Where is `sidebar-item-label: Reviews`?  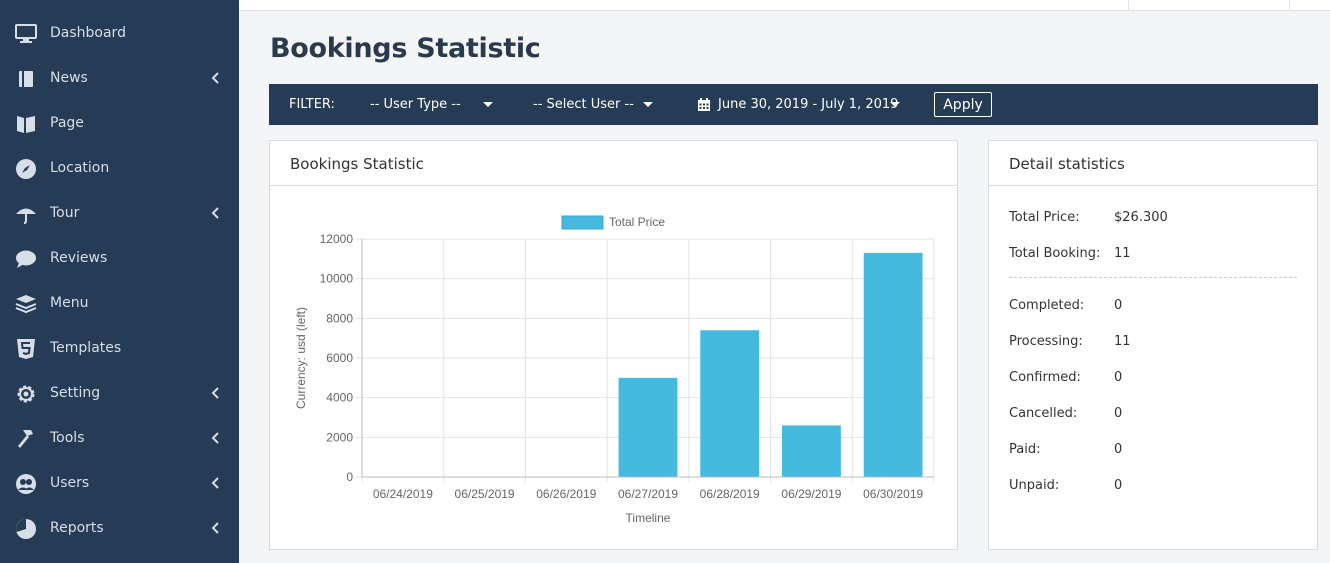
sidebar-item-label: Reviews is located at coordinates (79, 258).